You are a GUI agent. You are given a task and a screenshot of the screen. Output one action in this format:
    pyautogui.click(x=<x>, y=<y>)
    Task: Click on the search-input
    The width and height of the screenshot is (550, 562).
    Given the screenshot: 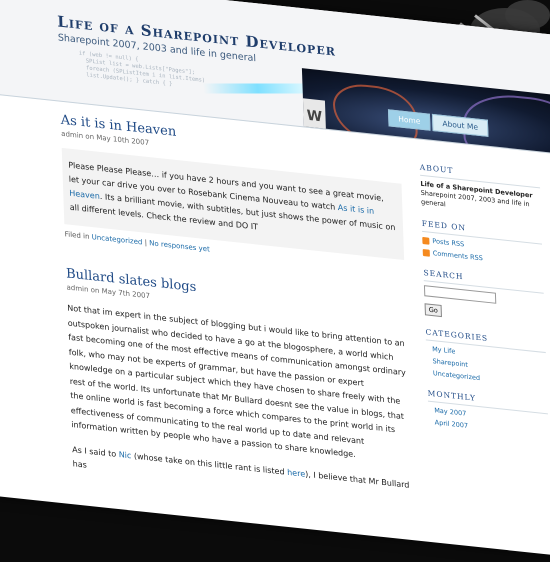 What is the action you would take?
    pyautogui.click(x=460, y=294)
    